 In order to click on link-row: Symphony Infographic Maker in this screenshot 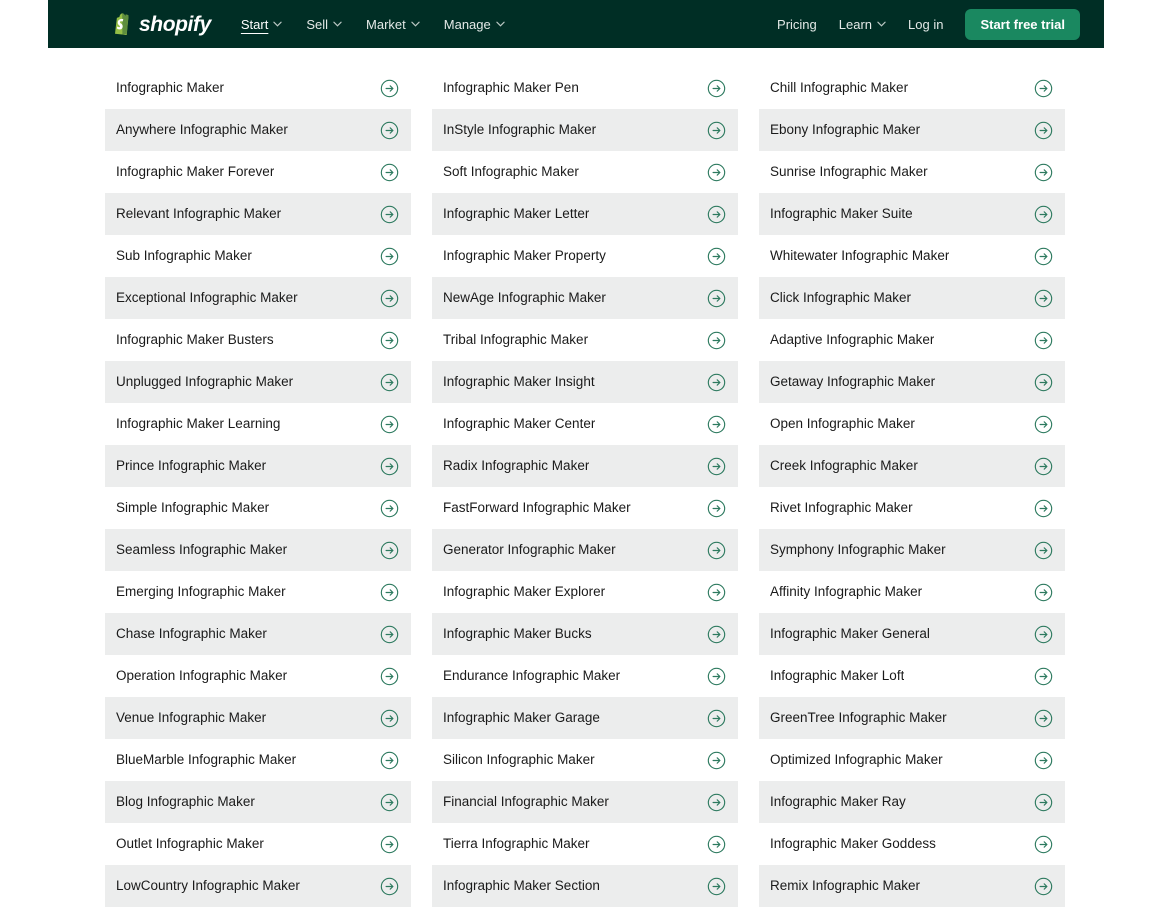, I will do `click(912, 550)`.